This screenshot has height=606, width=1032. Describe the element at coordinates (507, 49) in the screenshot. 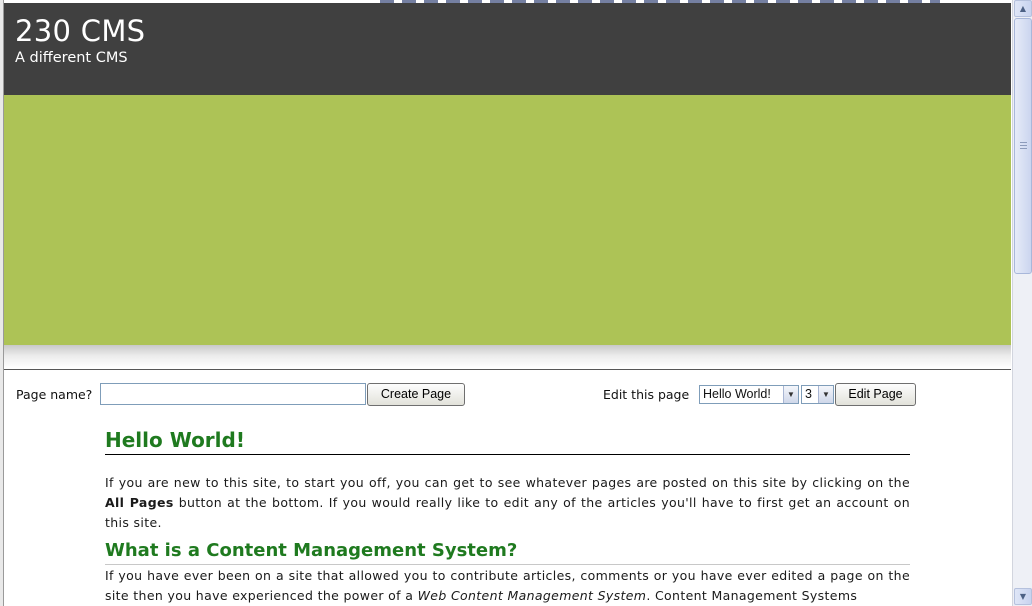

I see `site-header: 230 CMS A different CMS` at that location.